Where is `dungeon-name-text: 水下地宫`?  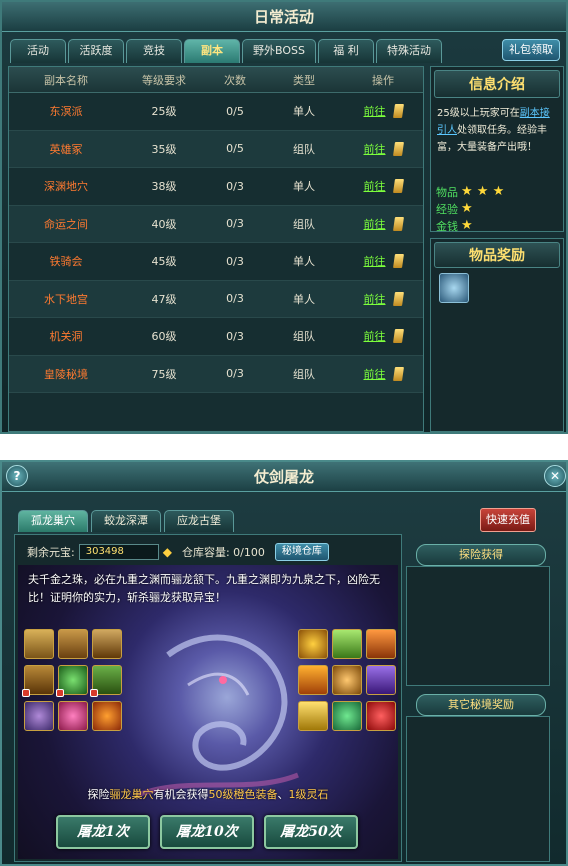
dungeon-name-text: 水下地宫 is located at coordinates (66, 299).